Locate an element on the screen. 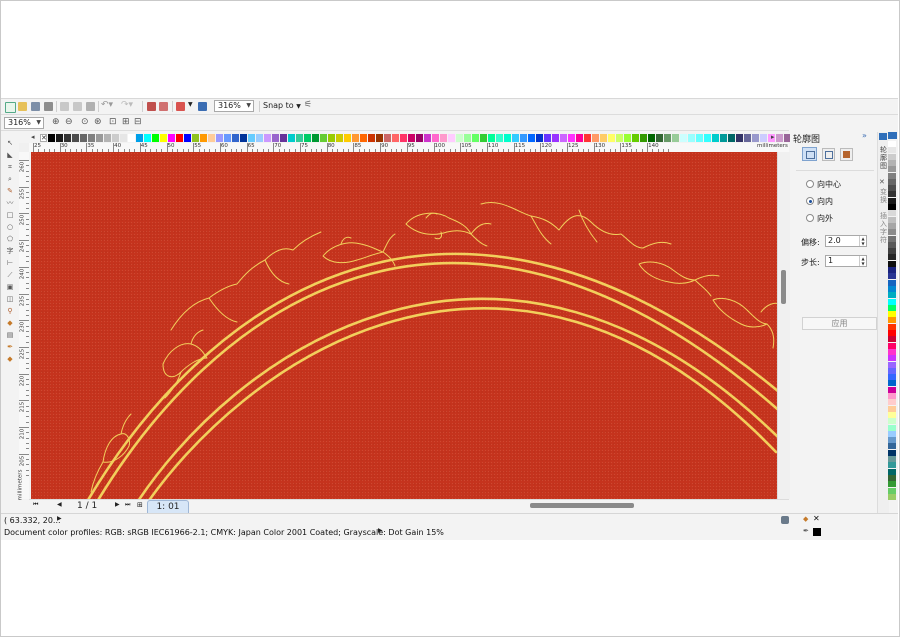 The width and height of the screenshot is (900, 637). welcome-screen-icon is located at coordinates (202, 106).